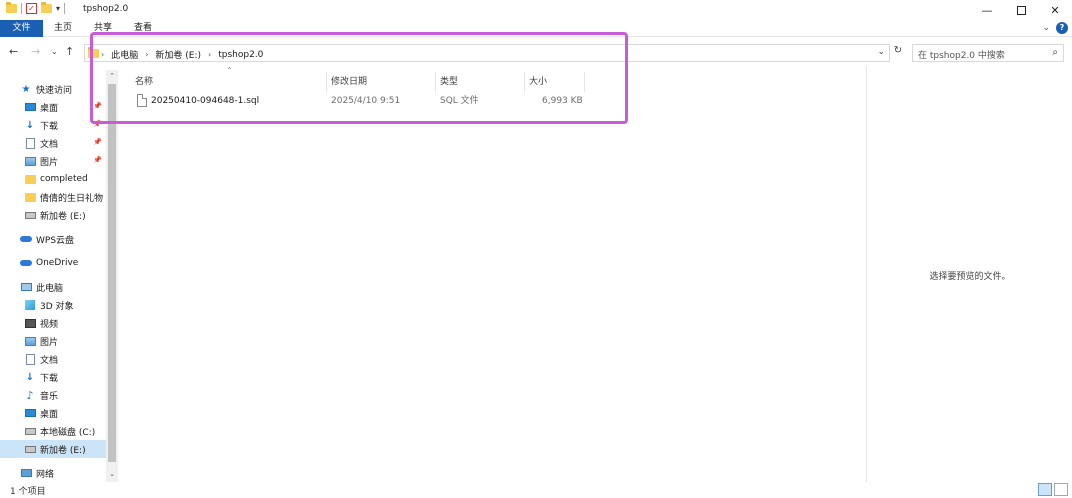 Image resolution: width=1072 pixels, height=498 pixels. I want to click on maximize-button, so click(1021, 10).